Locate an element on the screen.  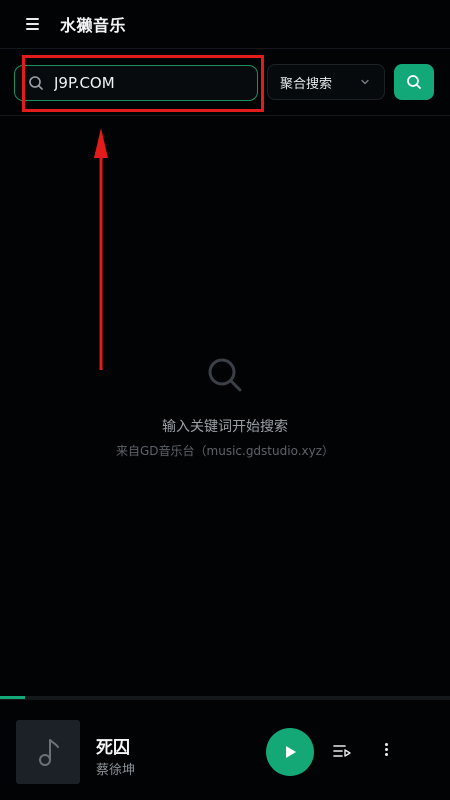
more-vertical-icon is located at coordinates (386, 750).